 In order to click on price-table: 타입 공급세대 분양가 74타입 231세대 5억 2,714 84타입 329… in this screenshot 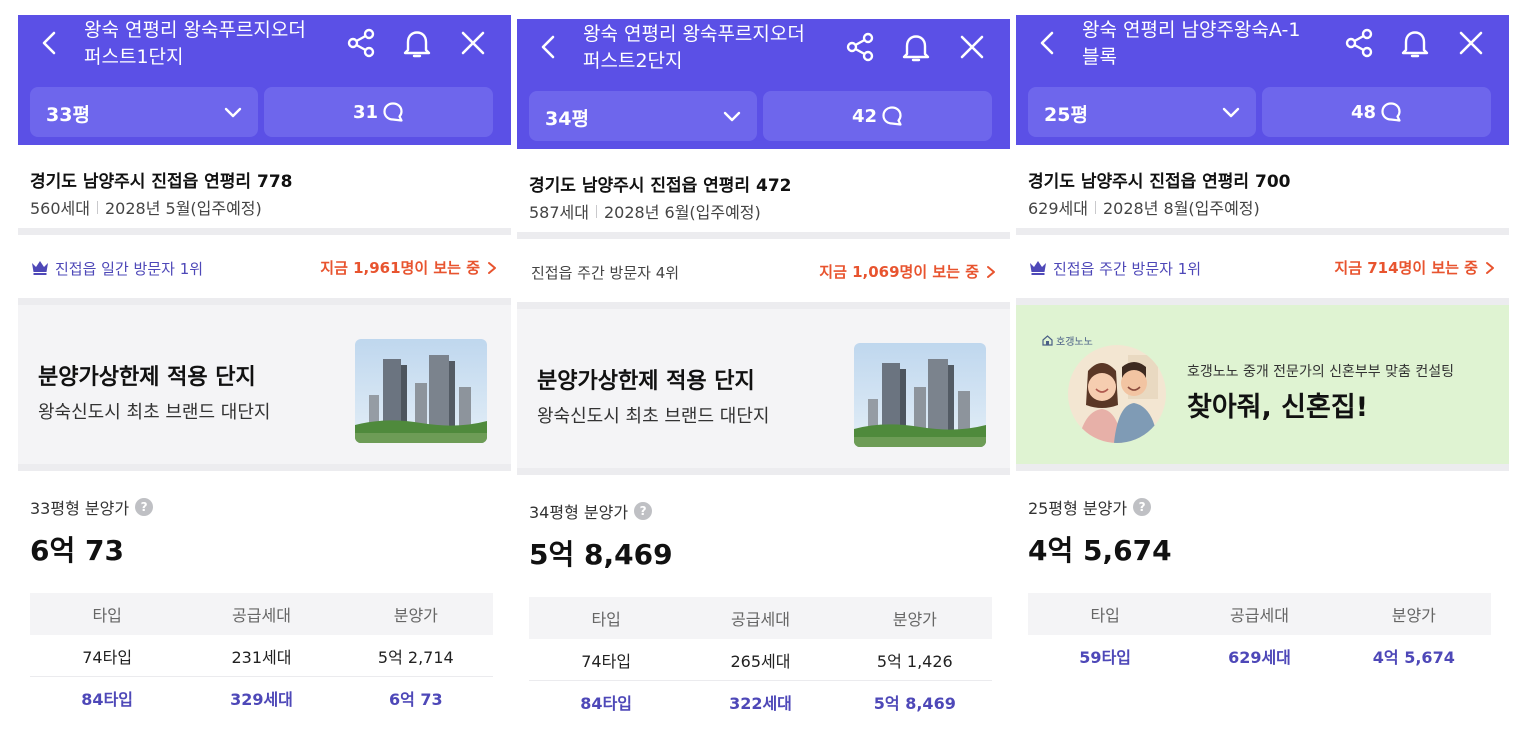, I will do `click(261, 656)`.